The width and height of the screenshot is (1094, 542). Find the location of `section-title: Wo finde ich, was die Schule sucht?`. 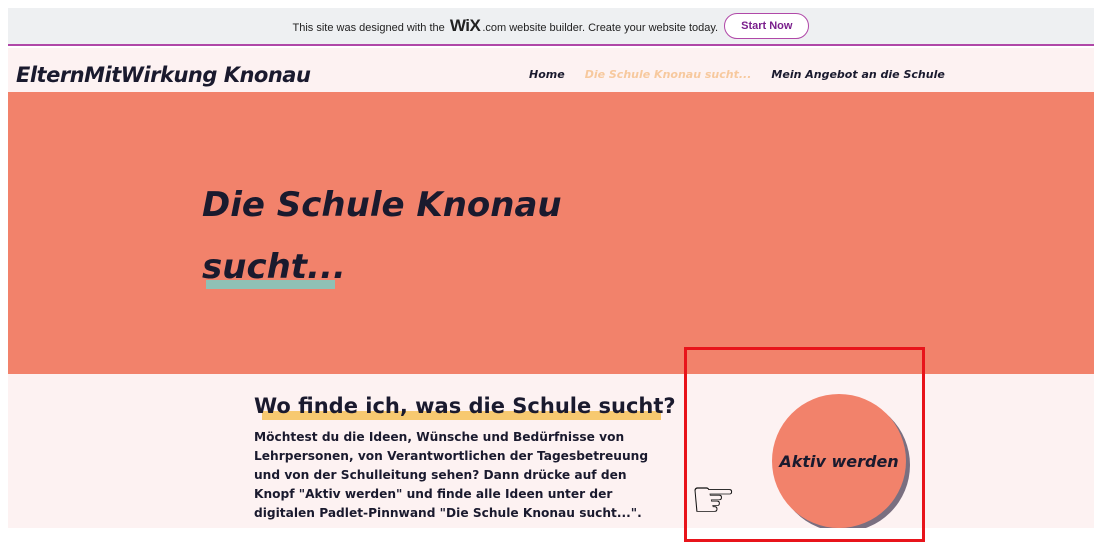

section-title: Wo finde ich, was die Schule sucht? is located at coordinates (465, 406).